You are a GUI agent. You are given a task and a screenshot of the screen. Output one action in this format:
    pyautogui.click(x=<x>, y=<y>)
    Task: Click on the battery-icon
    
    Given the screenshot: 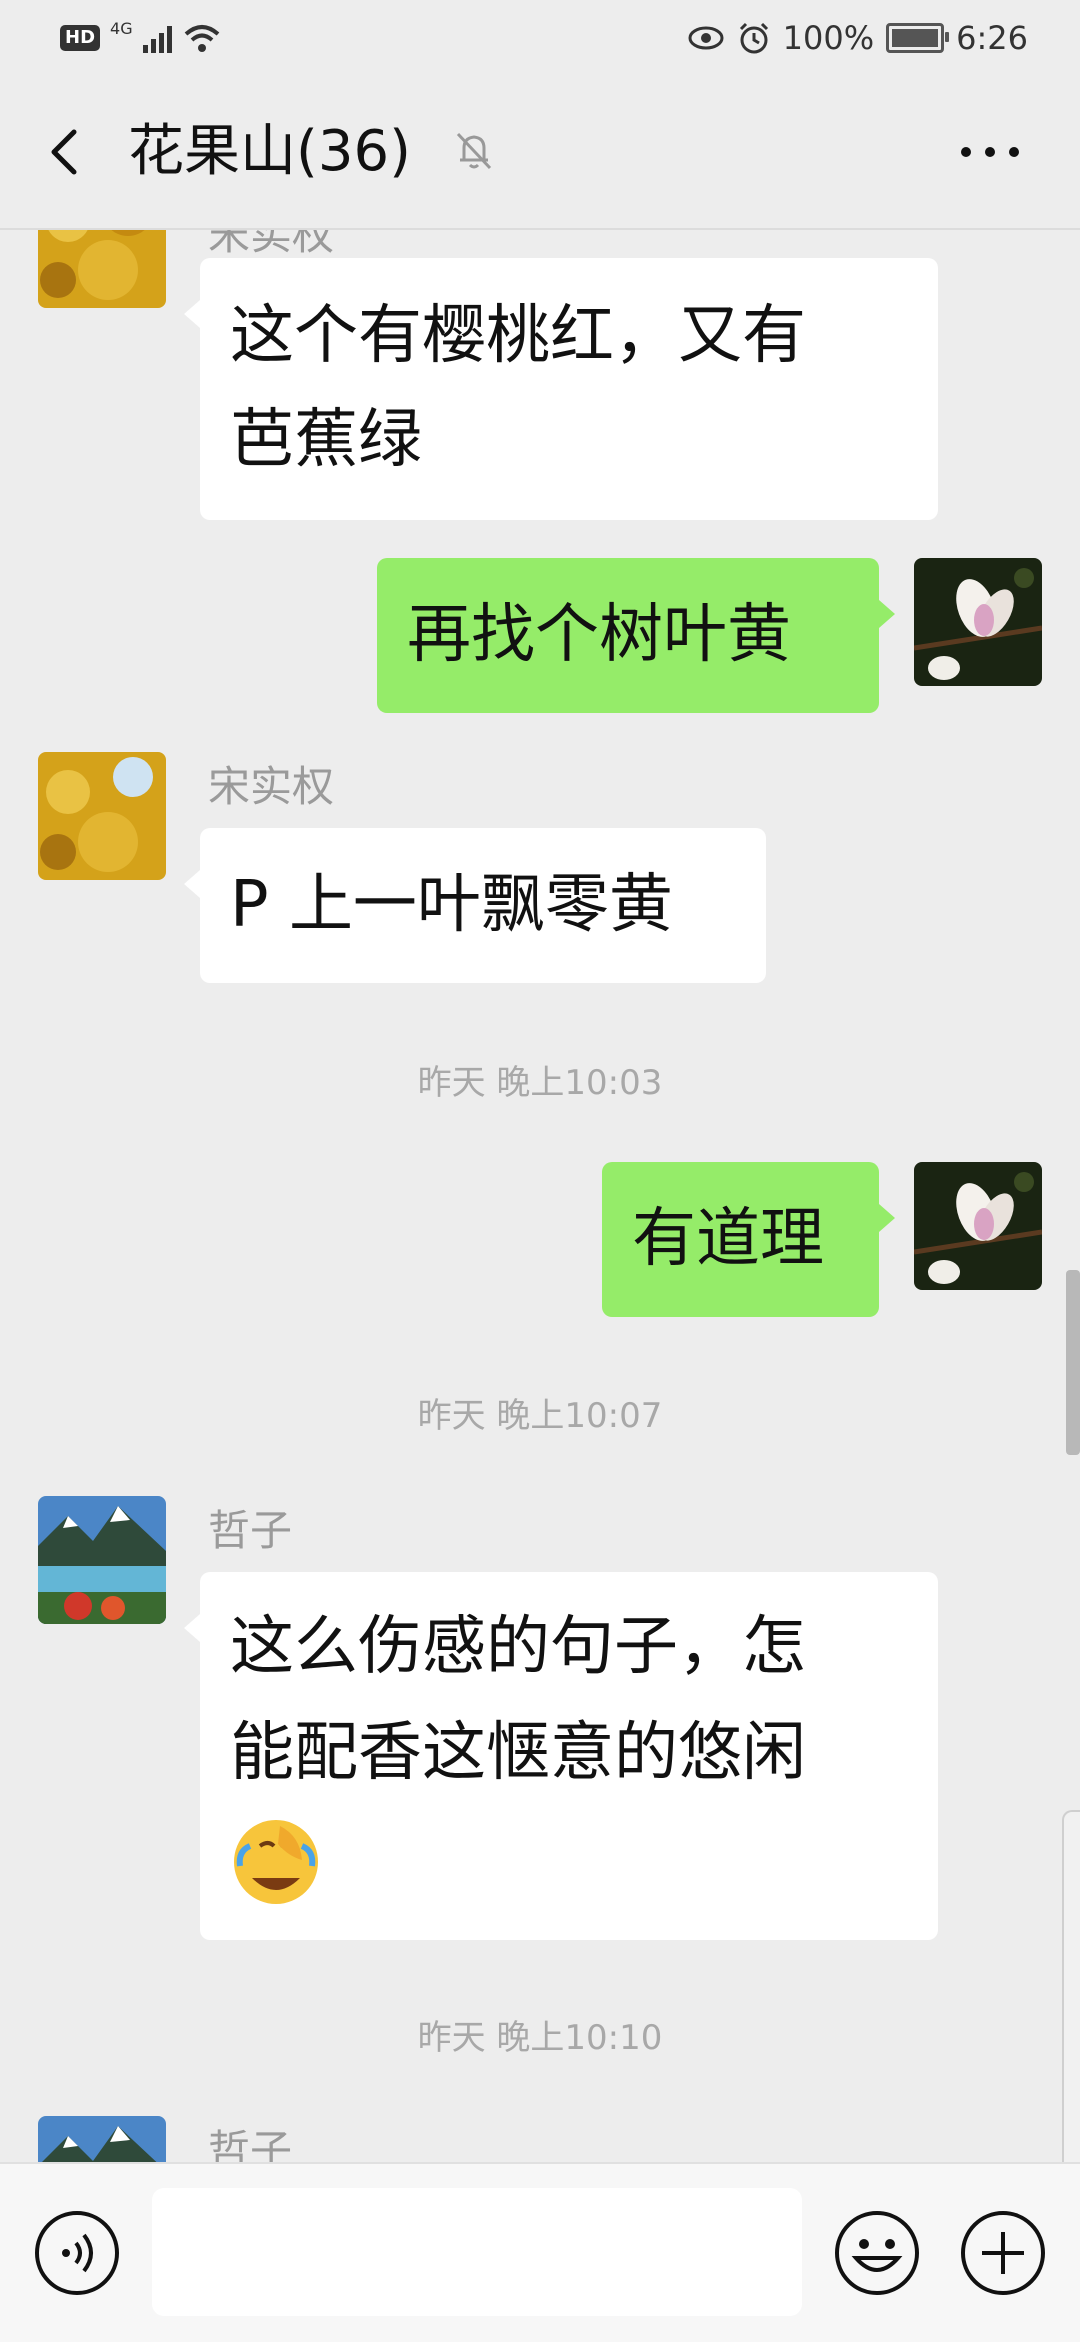 What is the action you would take?
    pyautogui.click(x=918, y=38)
    